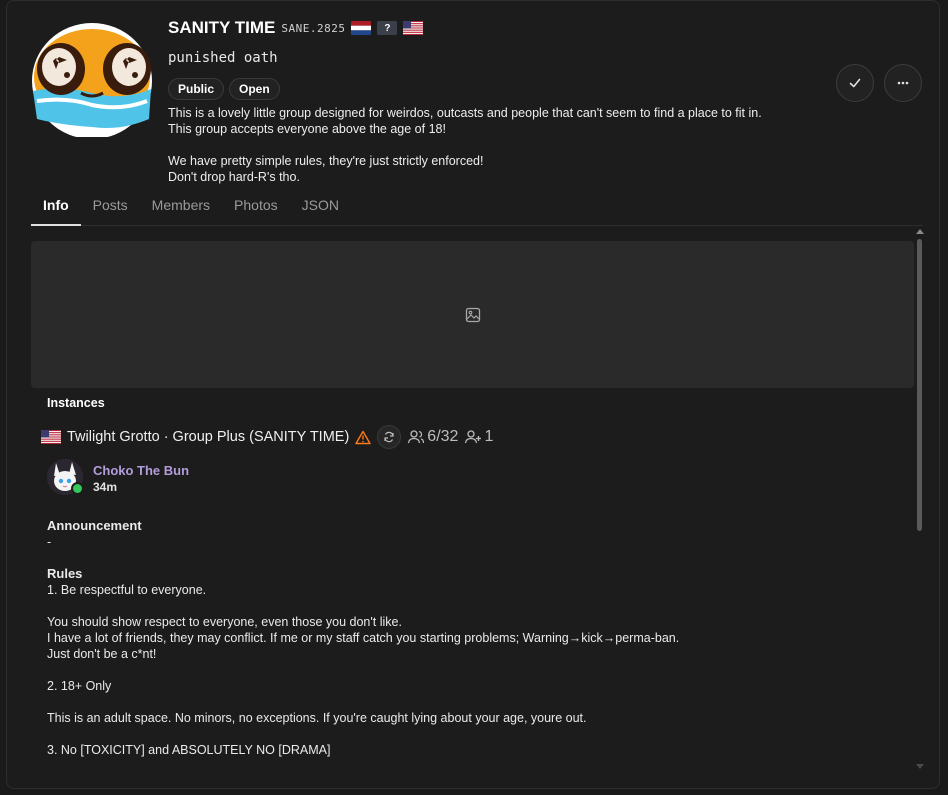 The width and height of the screenshot is (948, 795). Describe the element at coordinates (127, 590) in the screenshot. I see `rules-line: 1. Be respectful to everyone.` at that location.